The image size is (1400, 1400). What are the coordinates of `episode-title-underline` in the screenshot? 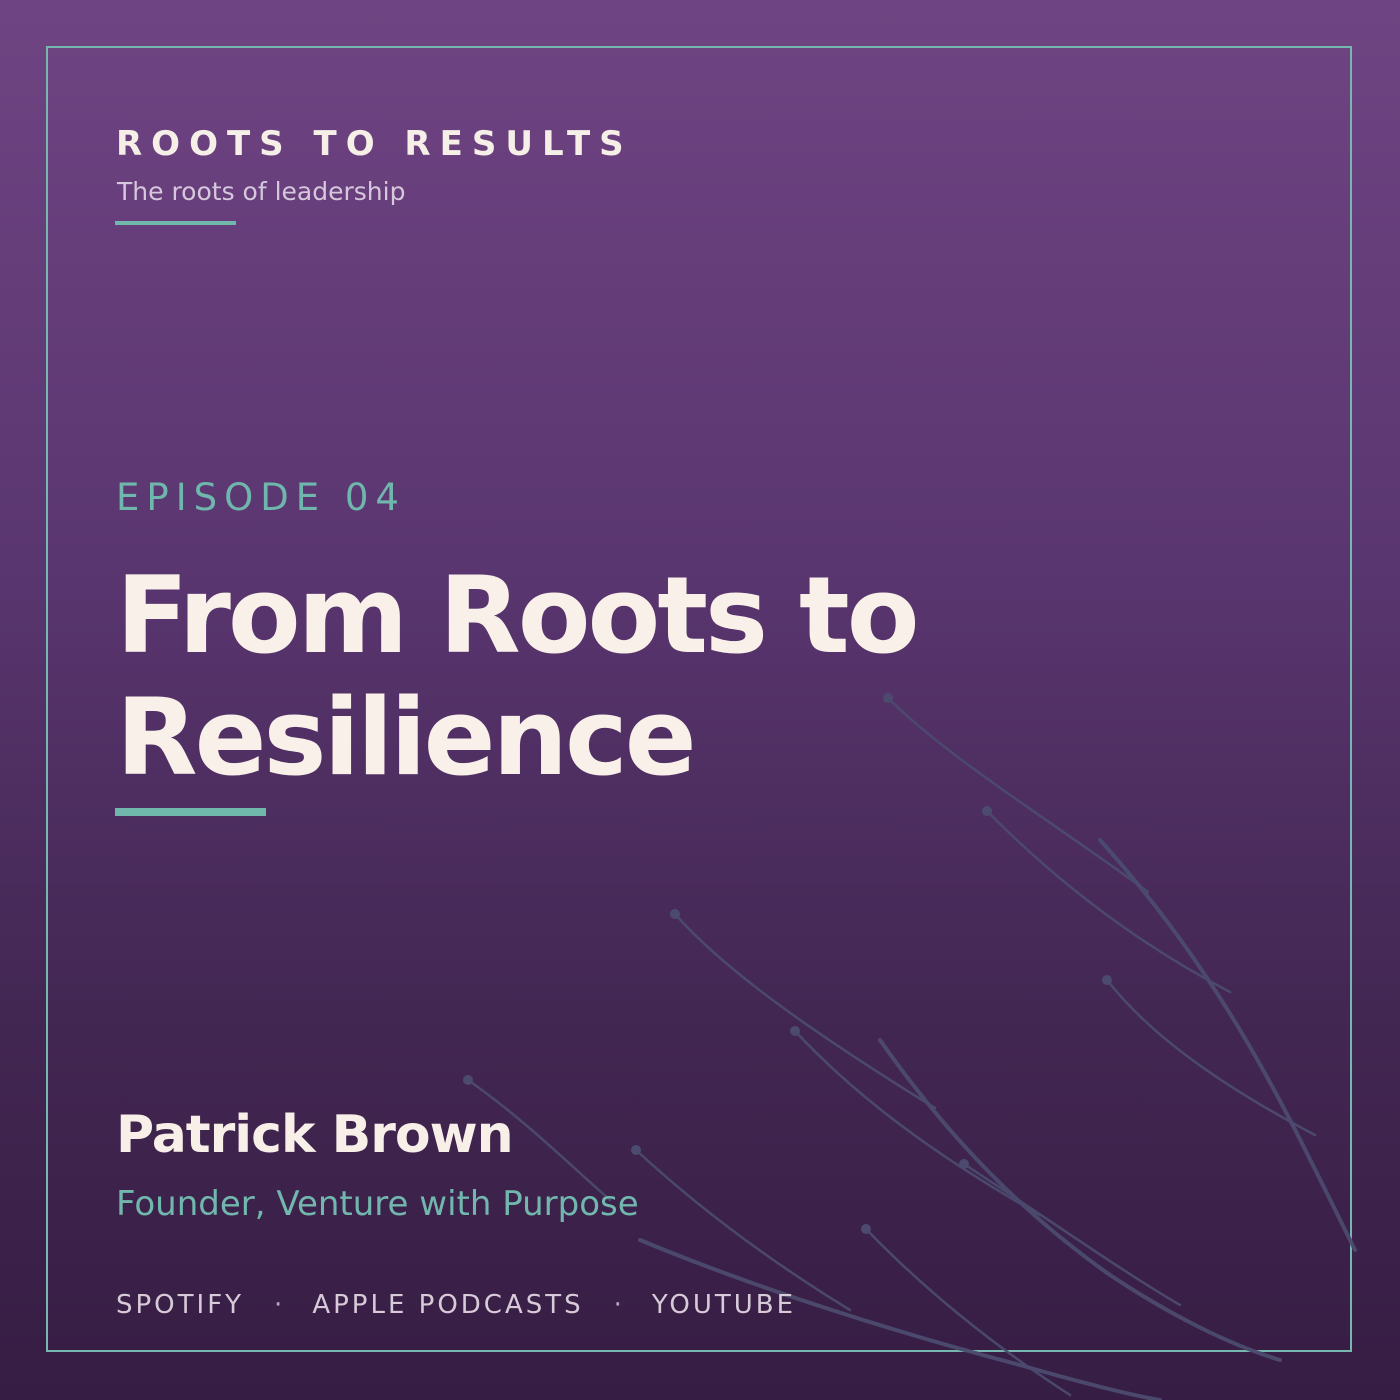 It's located at (190, 812).